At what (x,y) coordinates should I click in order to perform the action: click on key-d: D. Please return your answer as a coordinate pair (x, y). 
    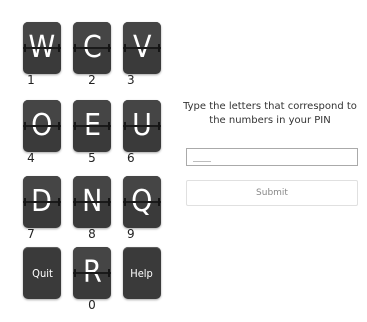
    Looking at the image, I should click on (42, 202).